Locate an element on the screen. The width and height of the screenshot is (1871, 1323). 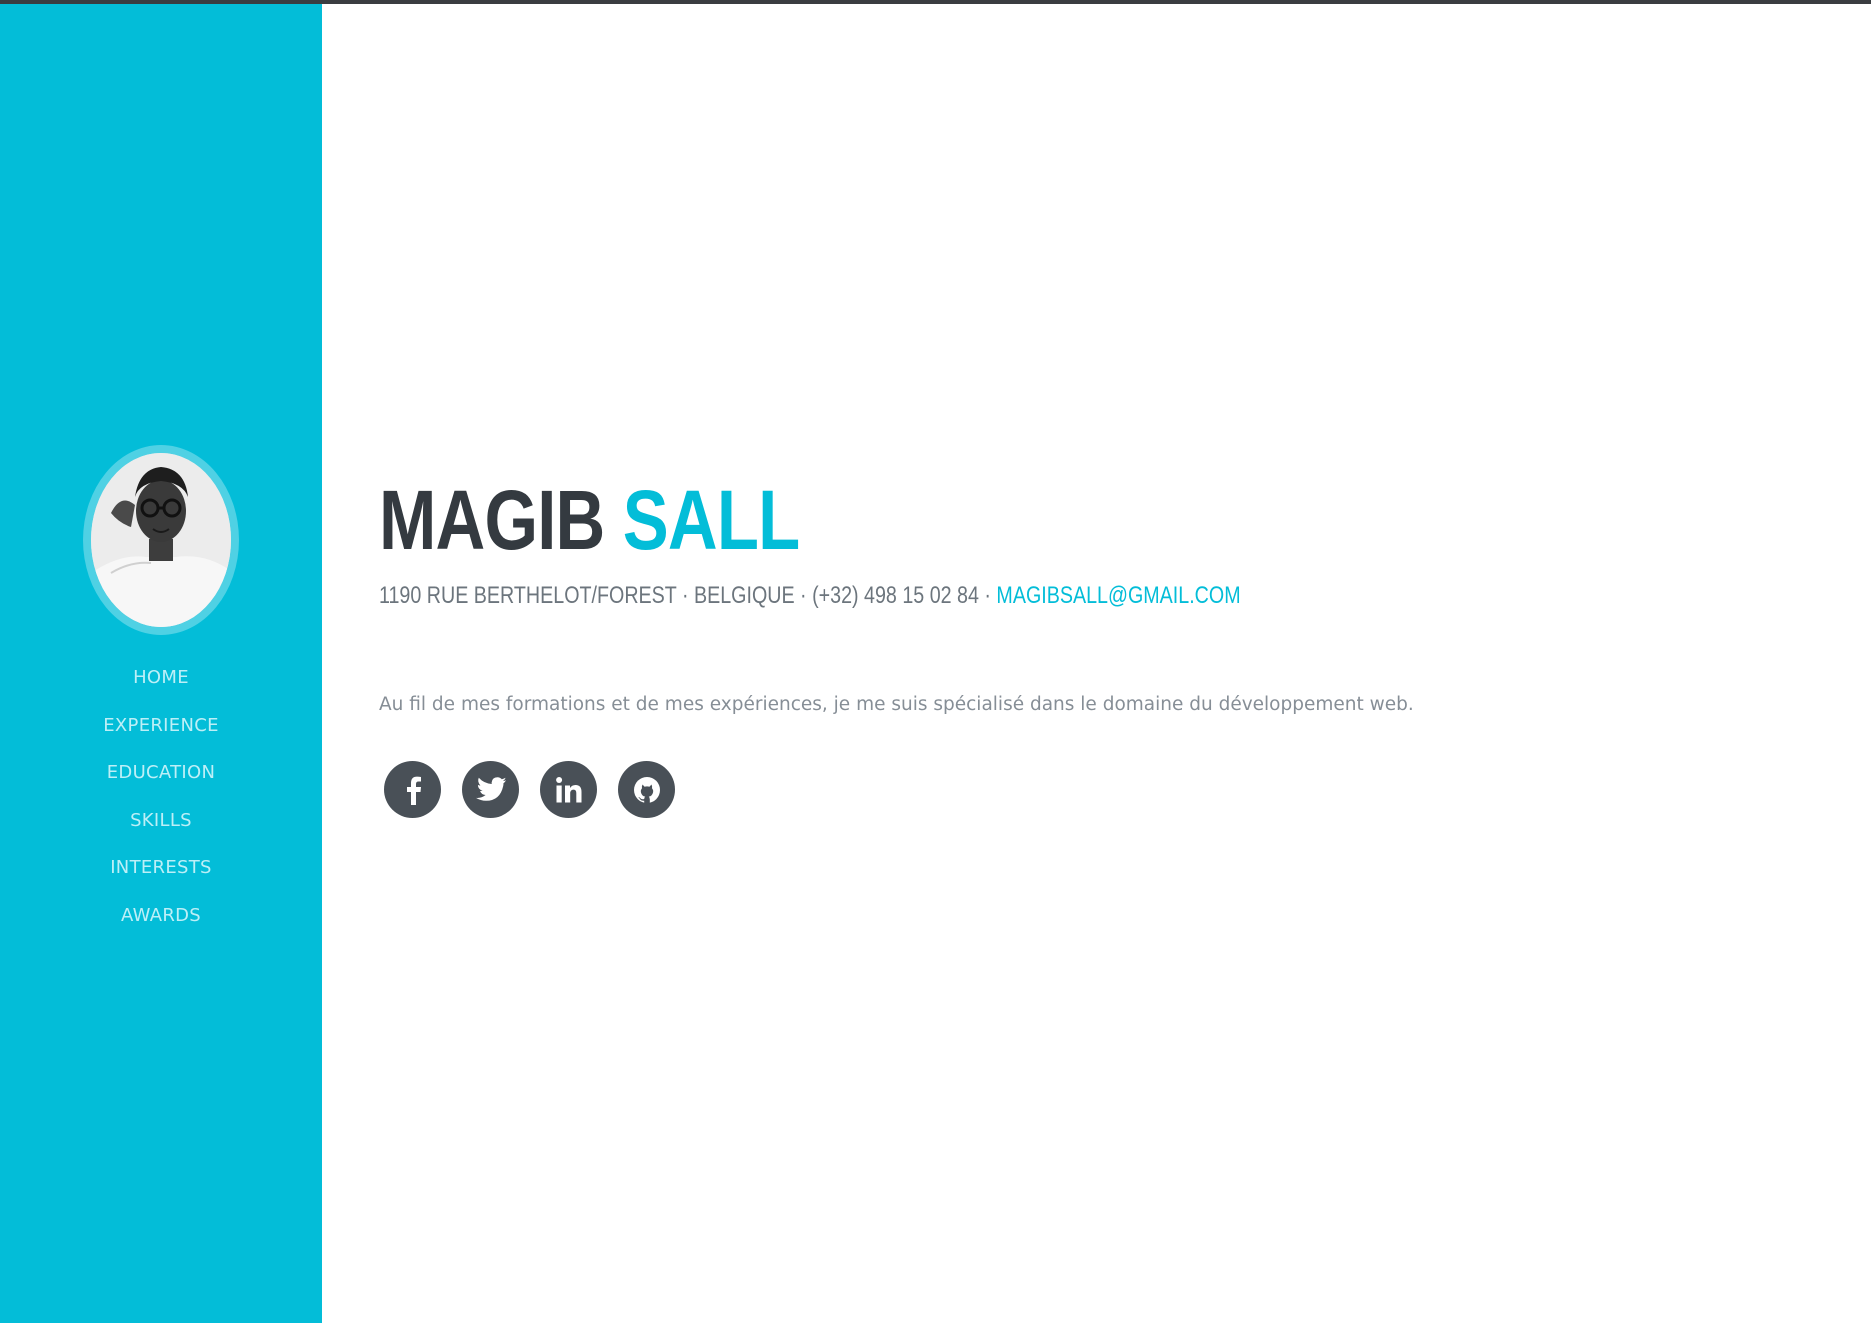
nav-link-education: EDUCATION is located at coordinates (161, 772).